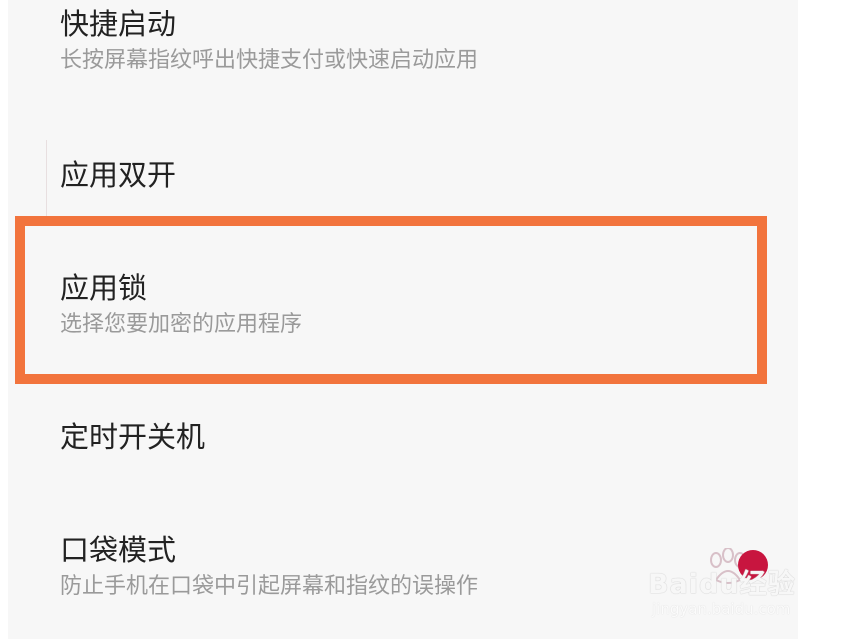 Image resolution: width=845 pixels, height=639 pixels. Describe the element at coordinates (104, 288) in the screenshot. I see `settings-item-title: 应用锁` at that location.